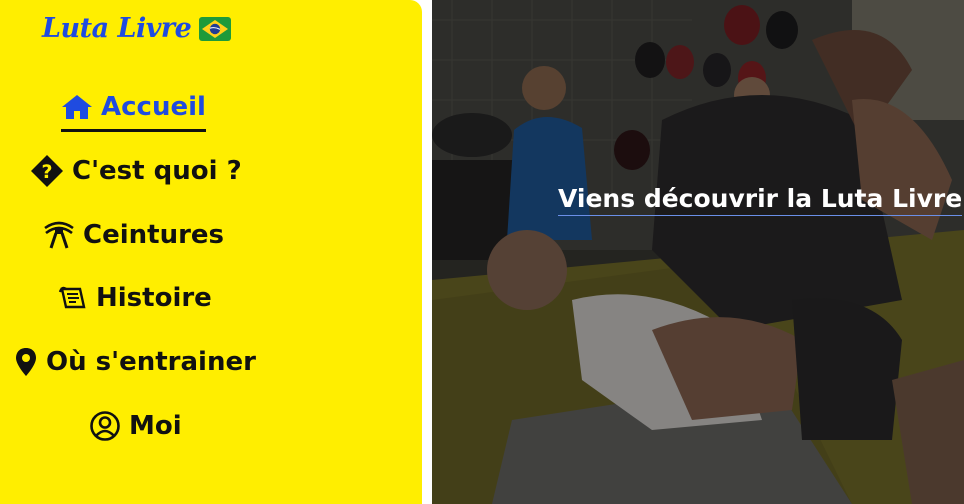  I want to click on nav-item-histoire: Histoire, so click(135, 298).